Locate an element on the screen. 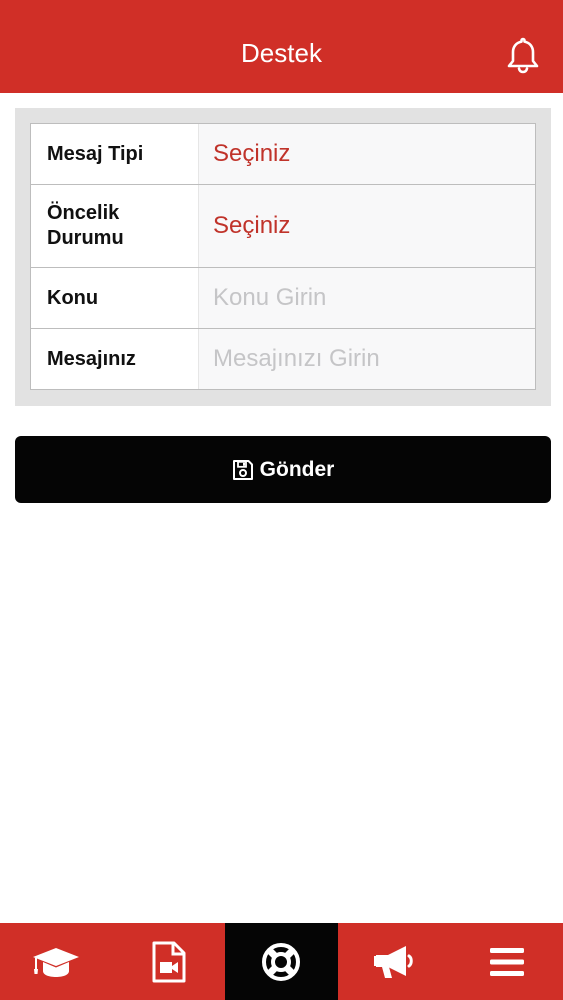  subject-field-wrap is located at coordinates (367, 298).